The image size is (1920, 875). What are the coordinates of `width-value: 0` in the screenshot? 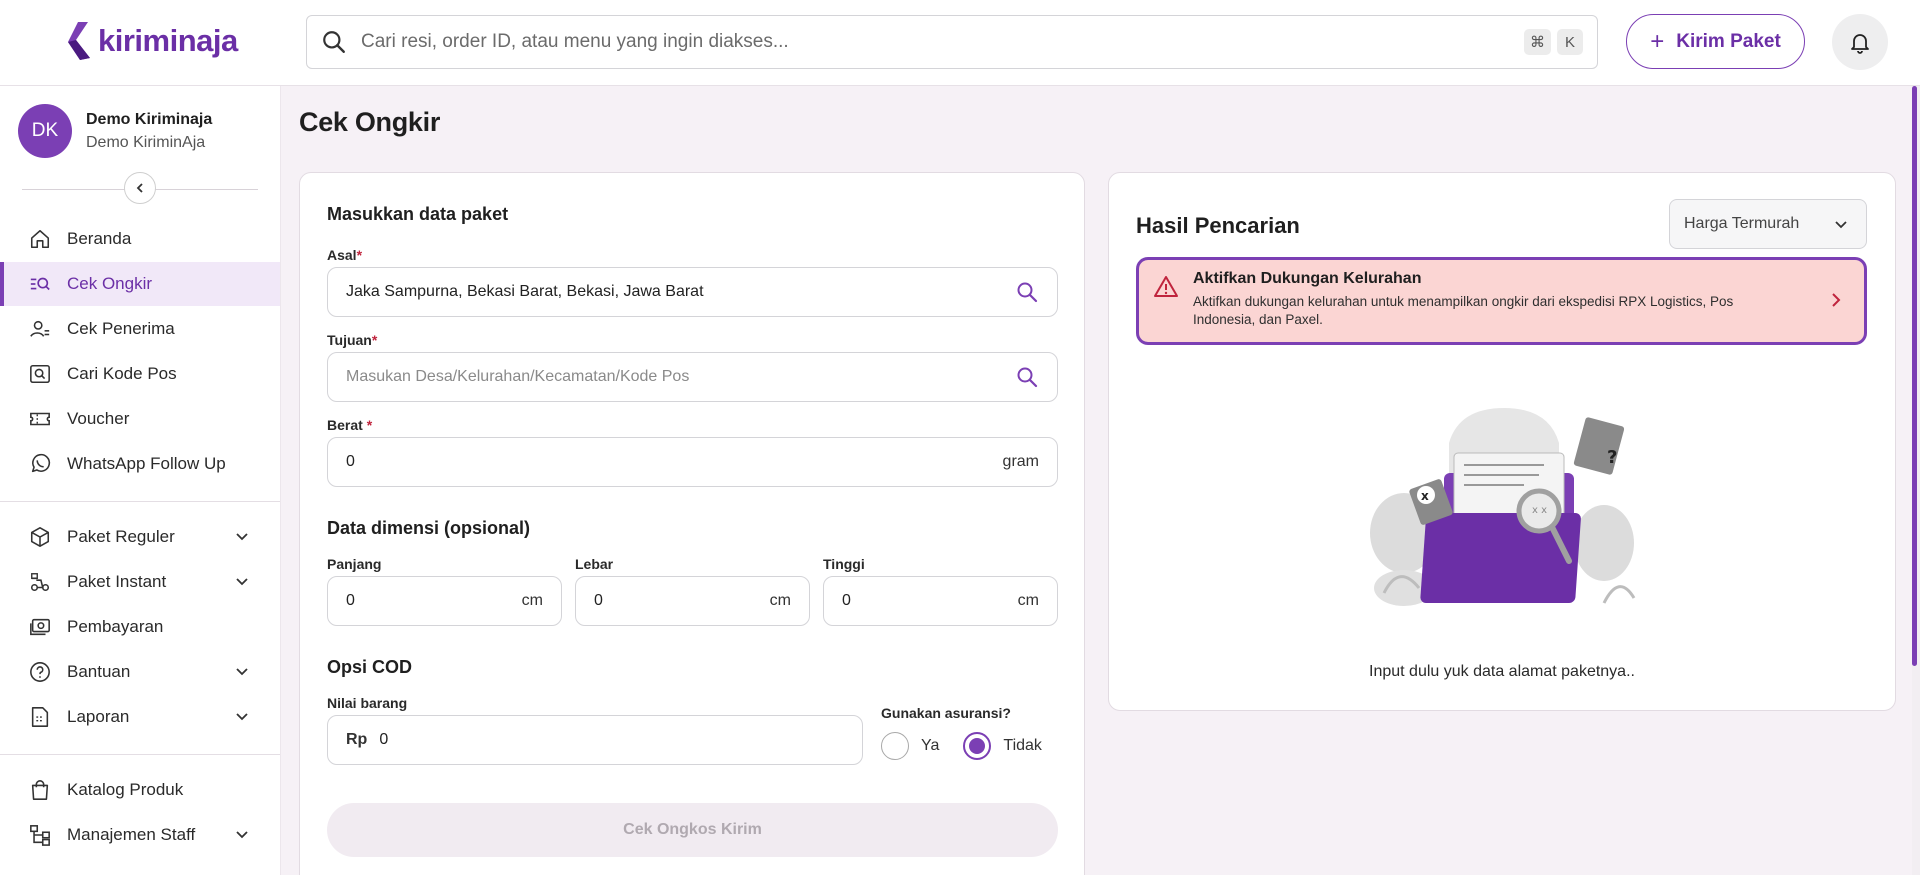 It's located at (598, 600).